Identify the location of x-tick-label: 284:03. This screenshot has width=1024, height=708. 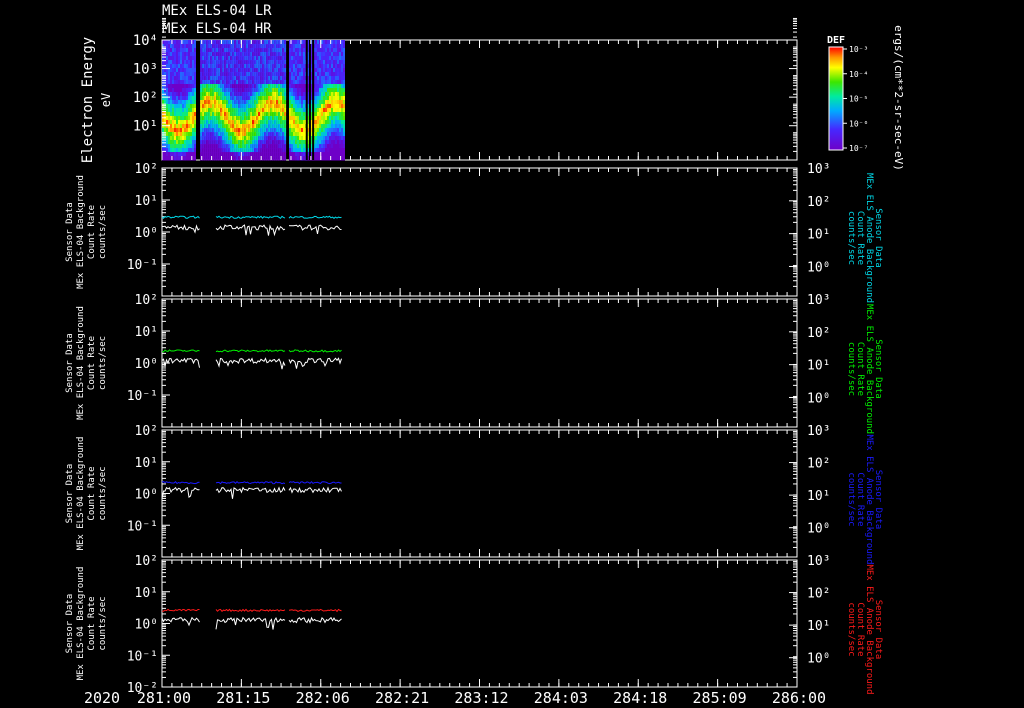
(561, 698).